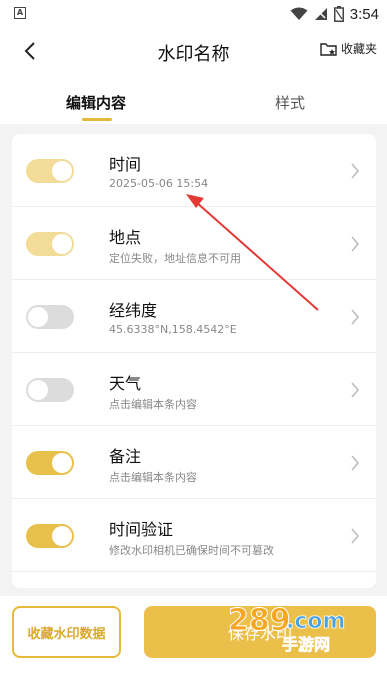 This screenshot has height=688, width=387. What do you see at coordinates (97, 119) in the screenshot?
I see `active-tab-indicator` at bounding box center [97, 119].